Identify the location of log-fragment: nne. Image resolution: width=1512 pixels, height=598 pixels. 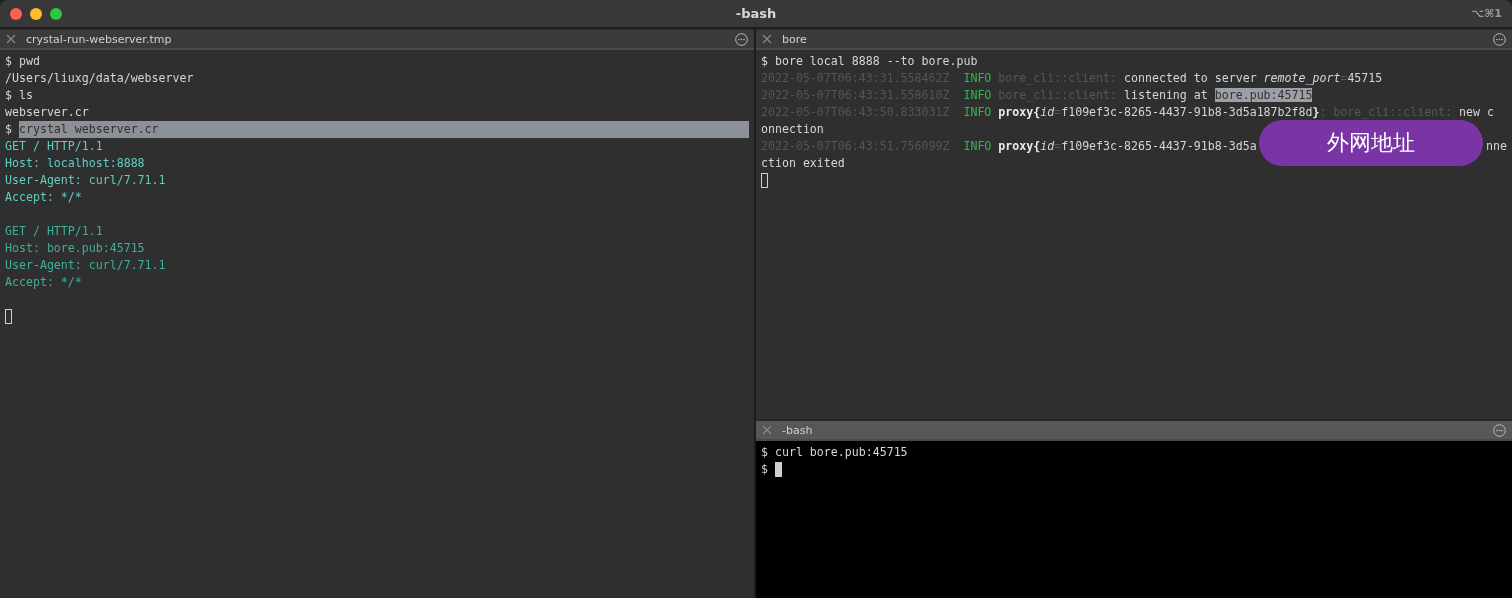
(1496, 146).